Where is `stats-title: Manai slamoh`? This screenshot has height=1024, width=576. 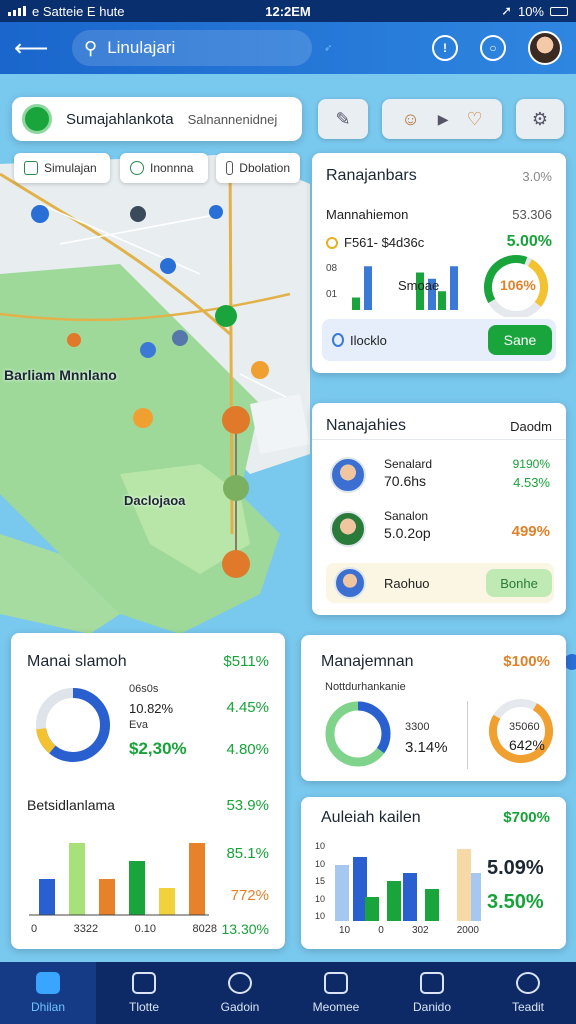
stats-title: Manai slamoh is located at coordinates (77, 661).